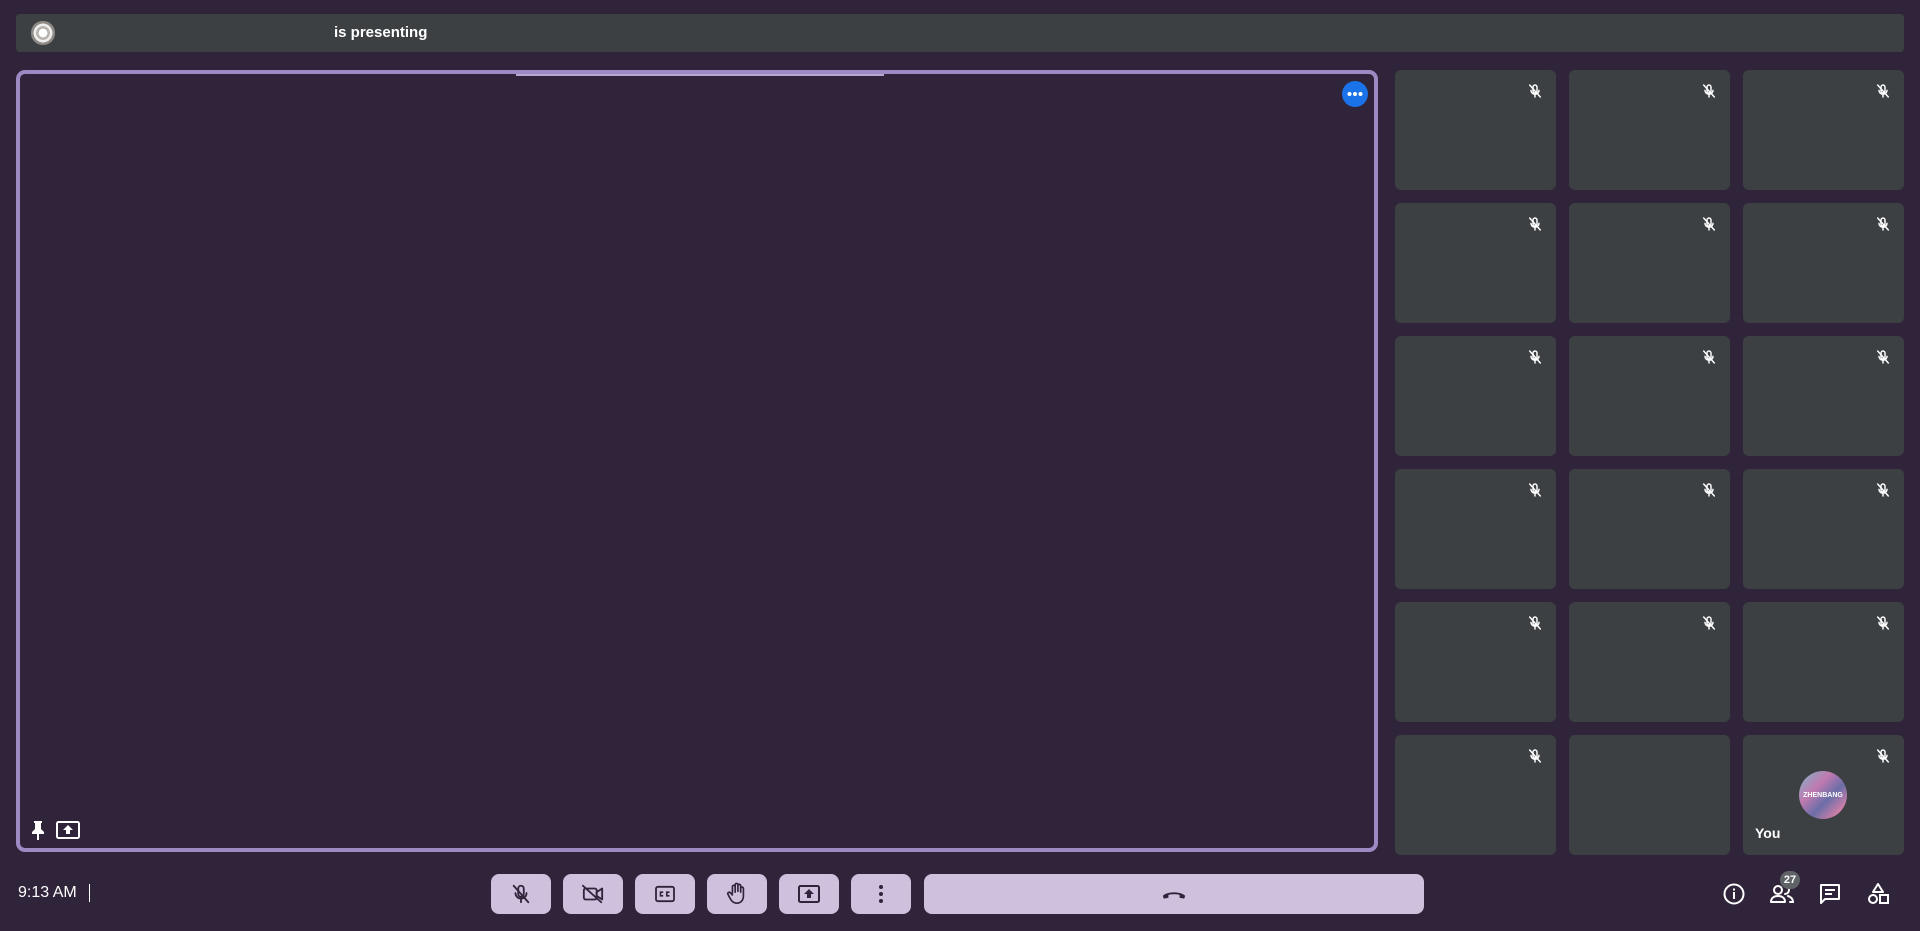  I want to click on self-tile: ZHENBANG You, so click(1823, 795).